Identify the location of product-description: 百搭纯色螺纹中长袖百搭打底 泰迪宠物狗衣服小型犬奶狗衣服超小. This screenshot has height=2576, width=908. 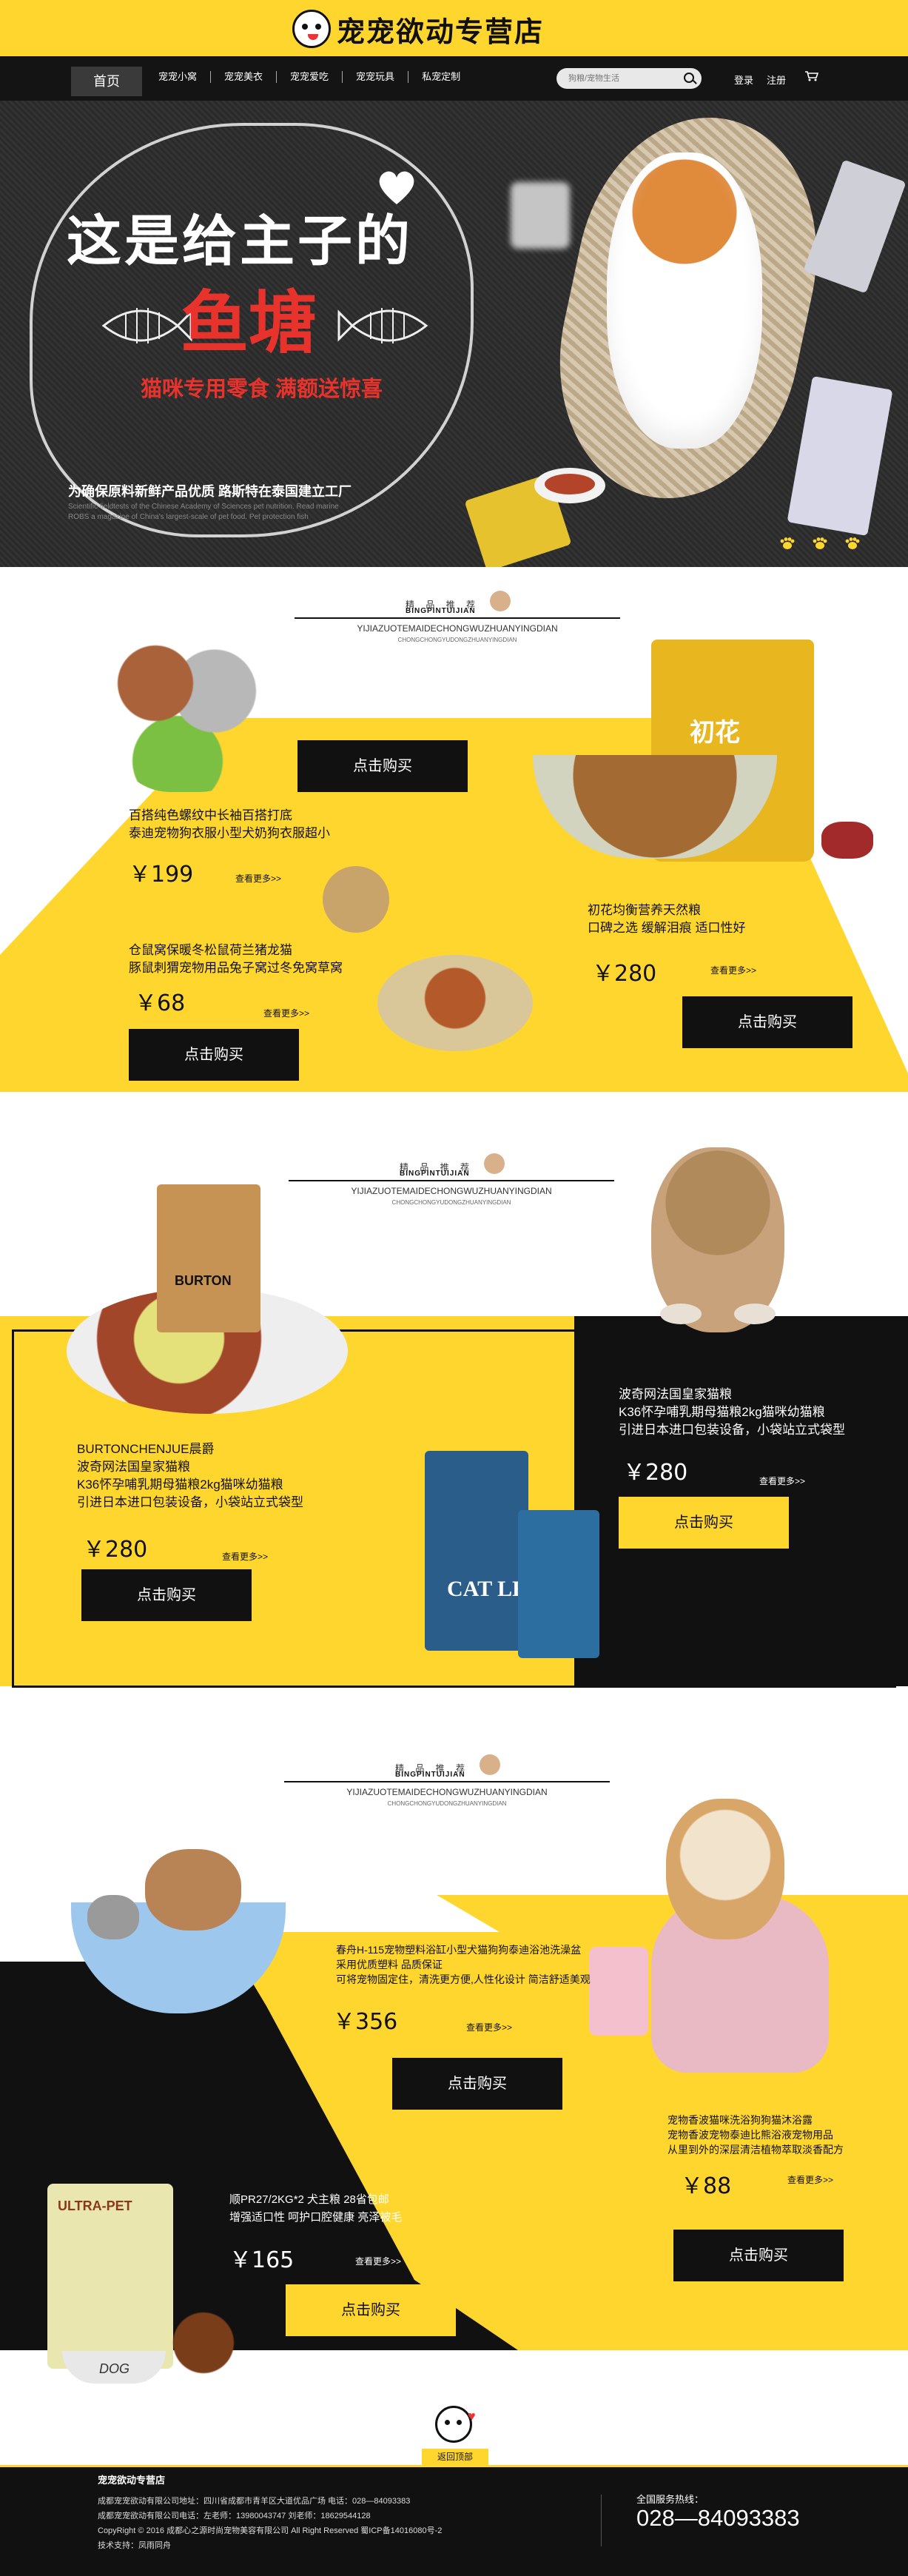
(229, 824).